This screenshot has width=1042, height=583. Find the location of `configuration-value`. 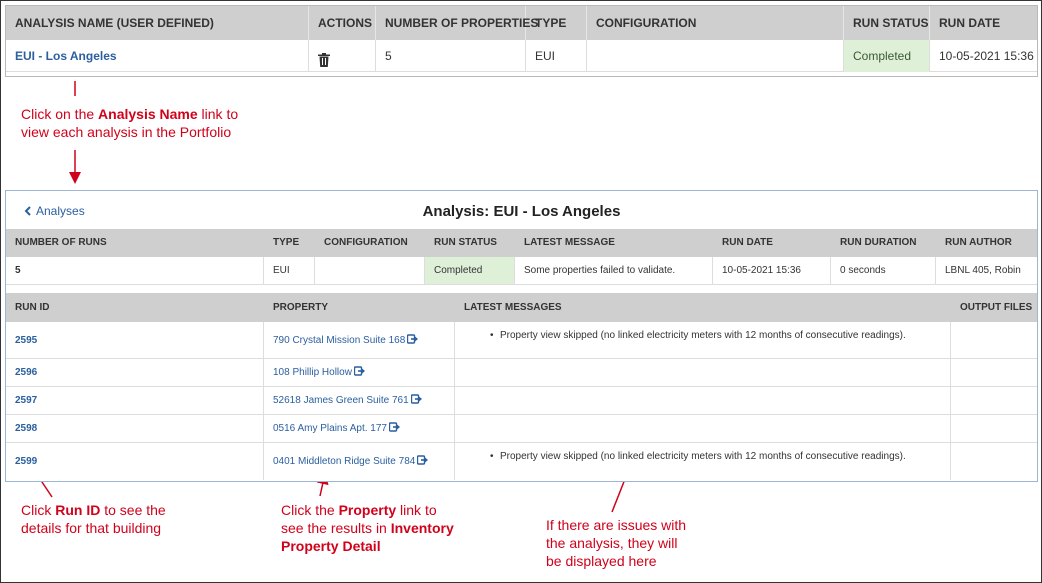

configuration-value is located at coordinates (370, 270).